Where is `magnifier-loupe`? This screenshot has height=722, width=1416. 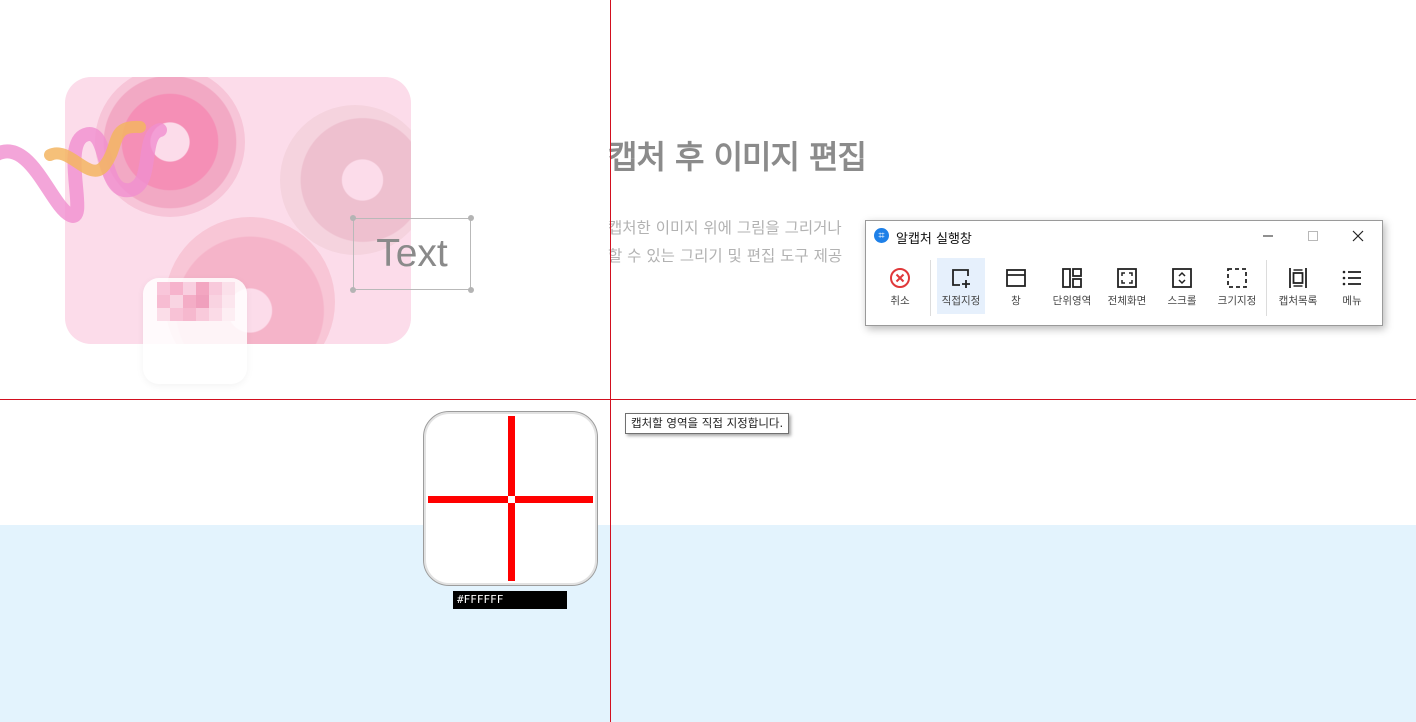
magnifier-loupe is located at coordinates (510, 498).